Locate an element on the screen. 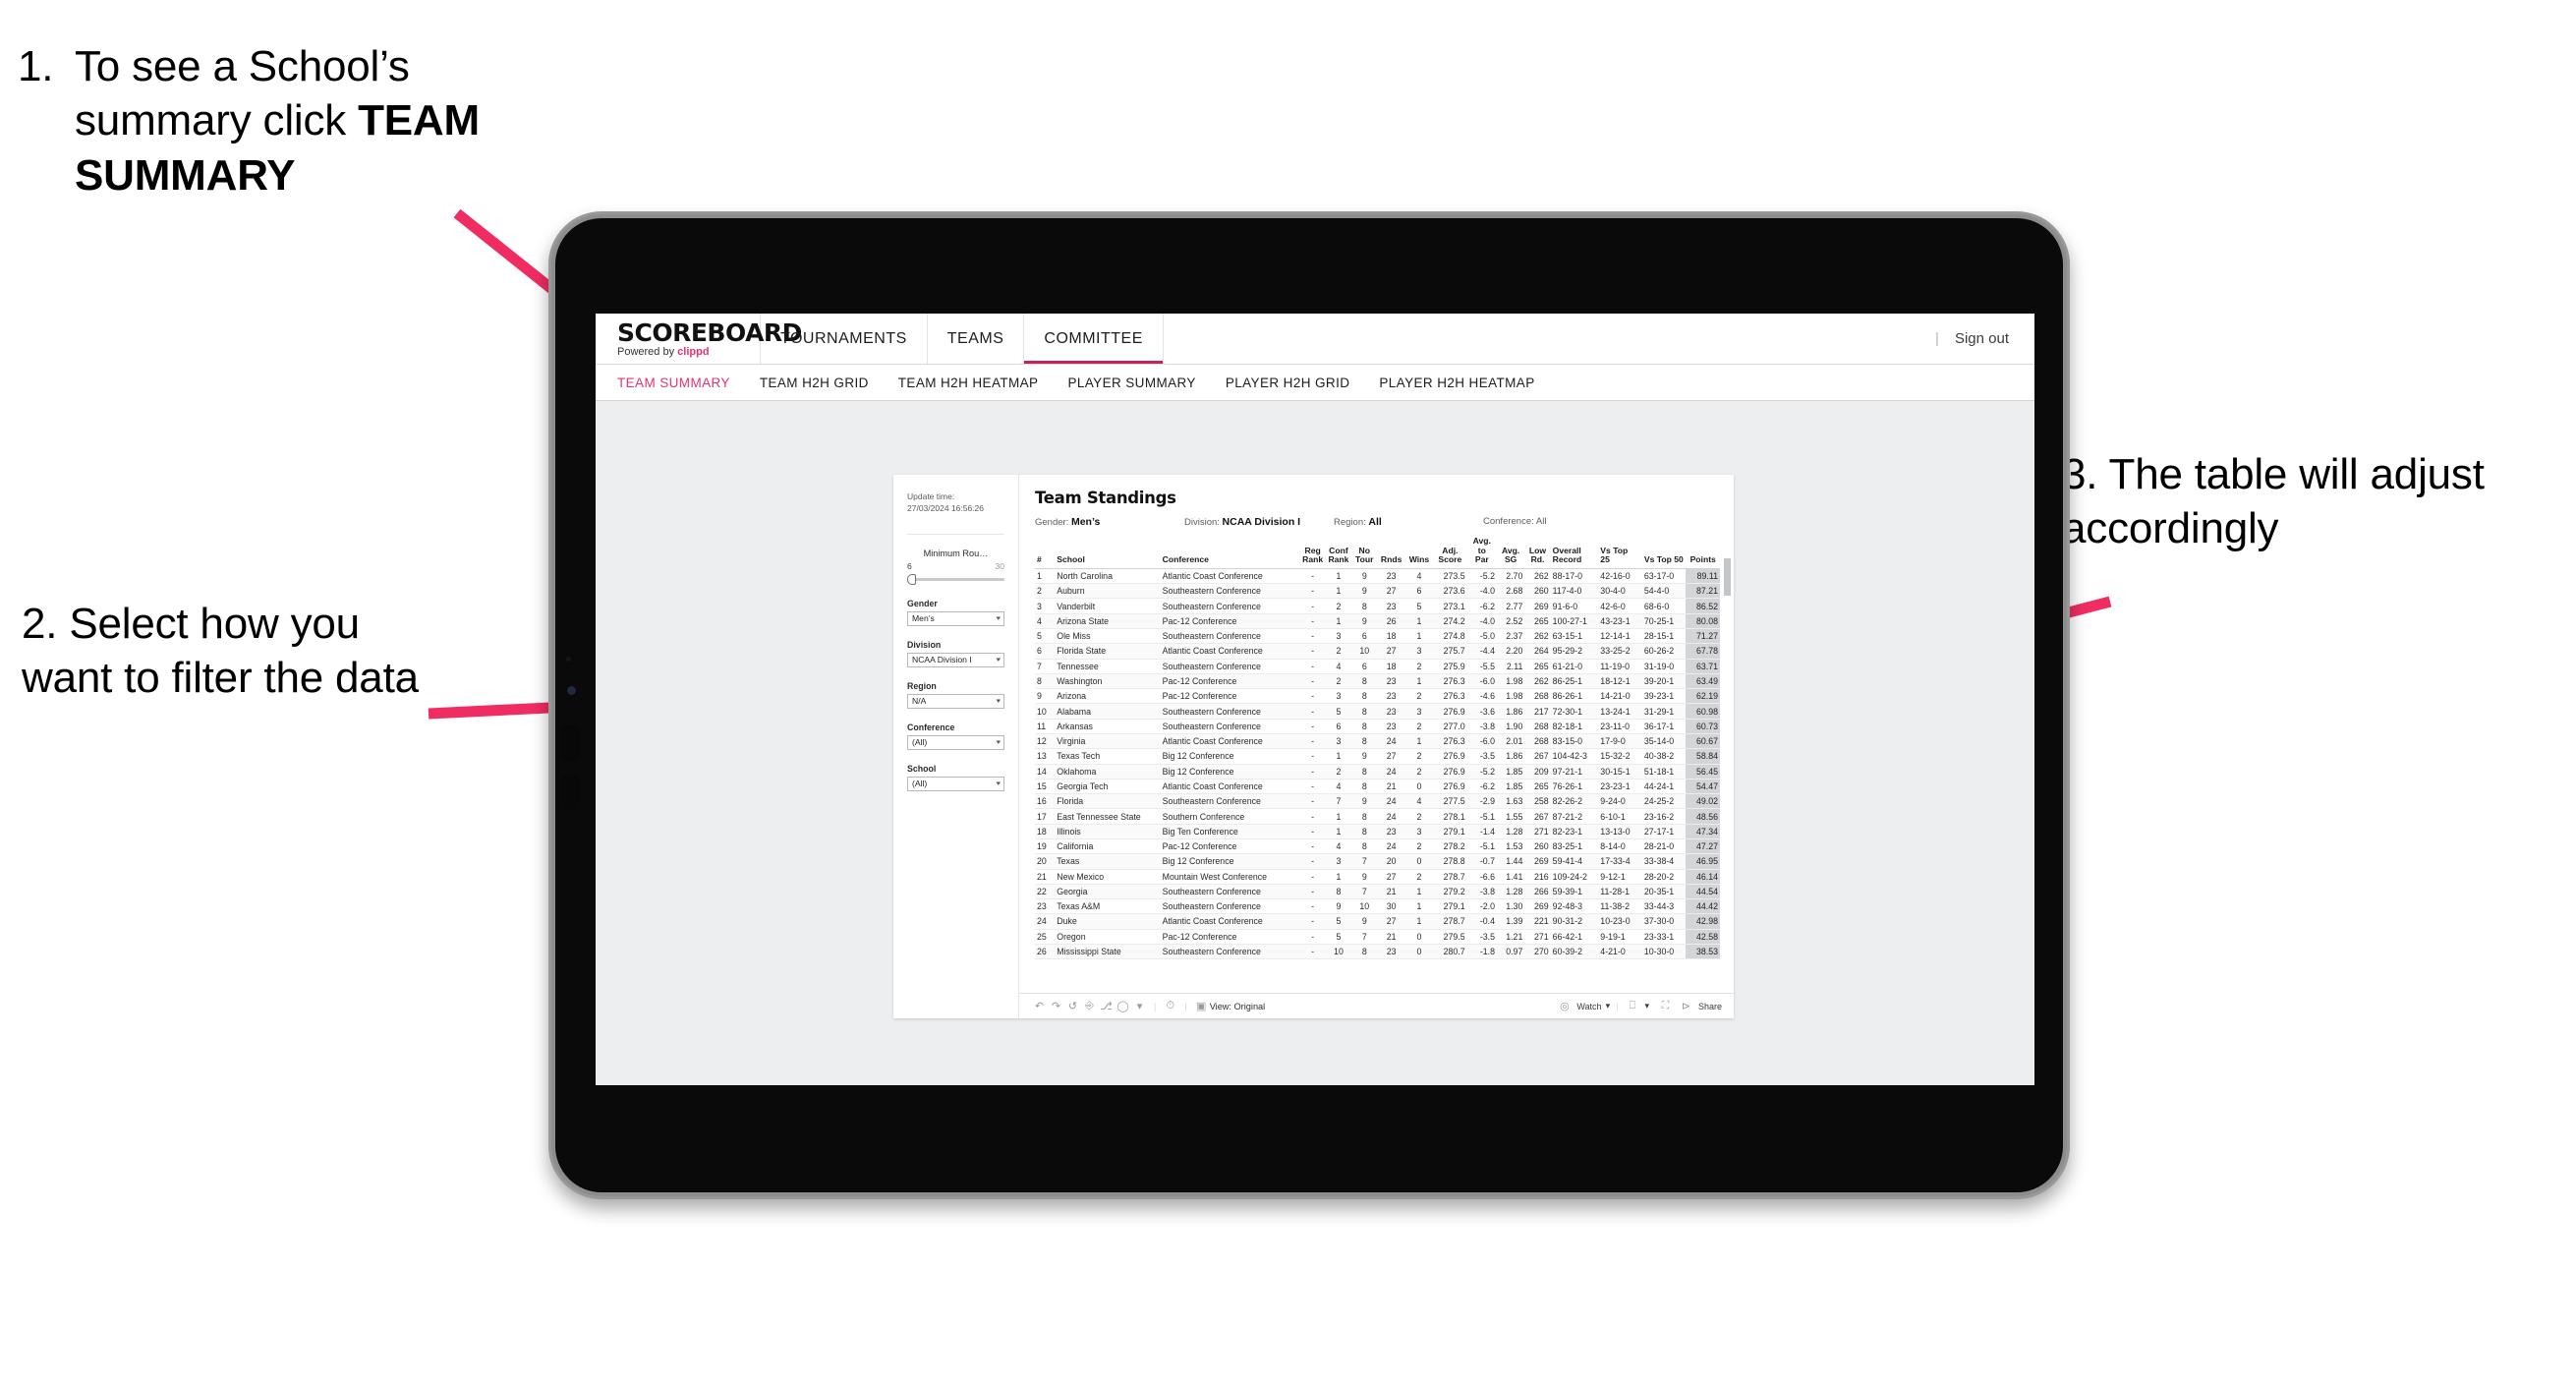 Image resolution: width=2576 pixels, height=1386 pixels. column-header-low-rd: Low Rd. is located at coordinates (1538, 553).